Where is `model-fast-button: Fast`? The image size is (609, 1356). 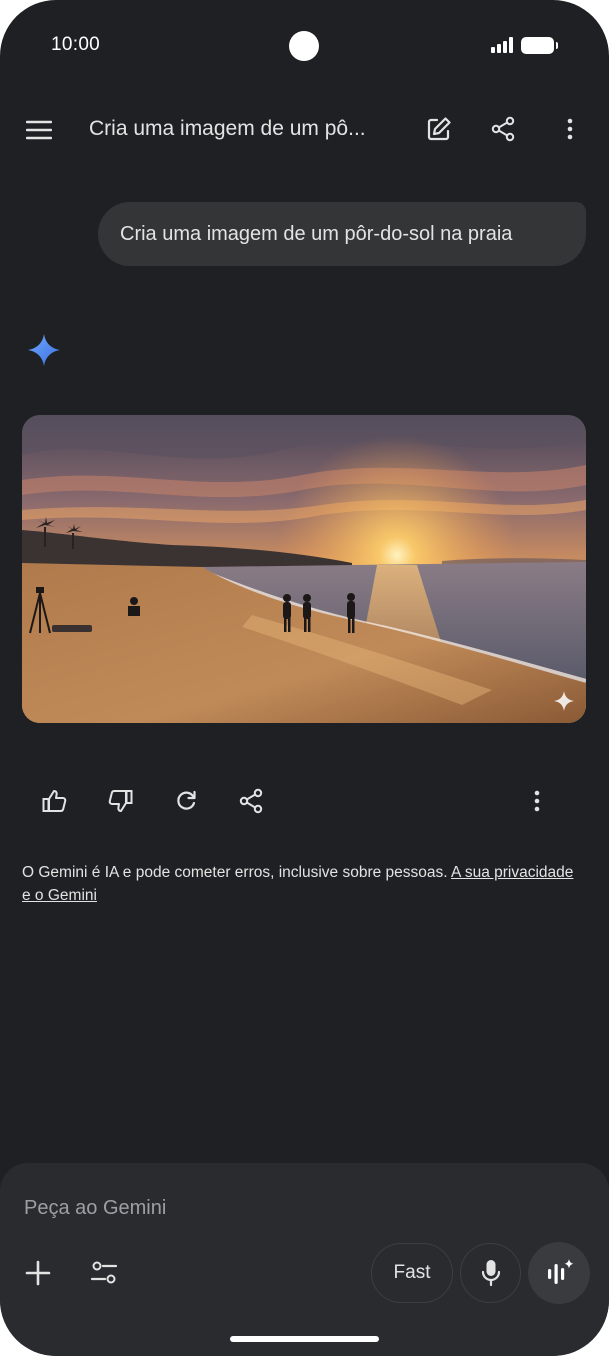
model-fast-button: Fast is located at coordinates (412, 1273).